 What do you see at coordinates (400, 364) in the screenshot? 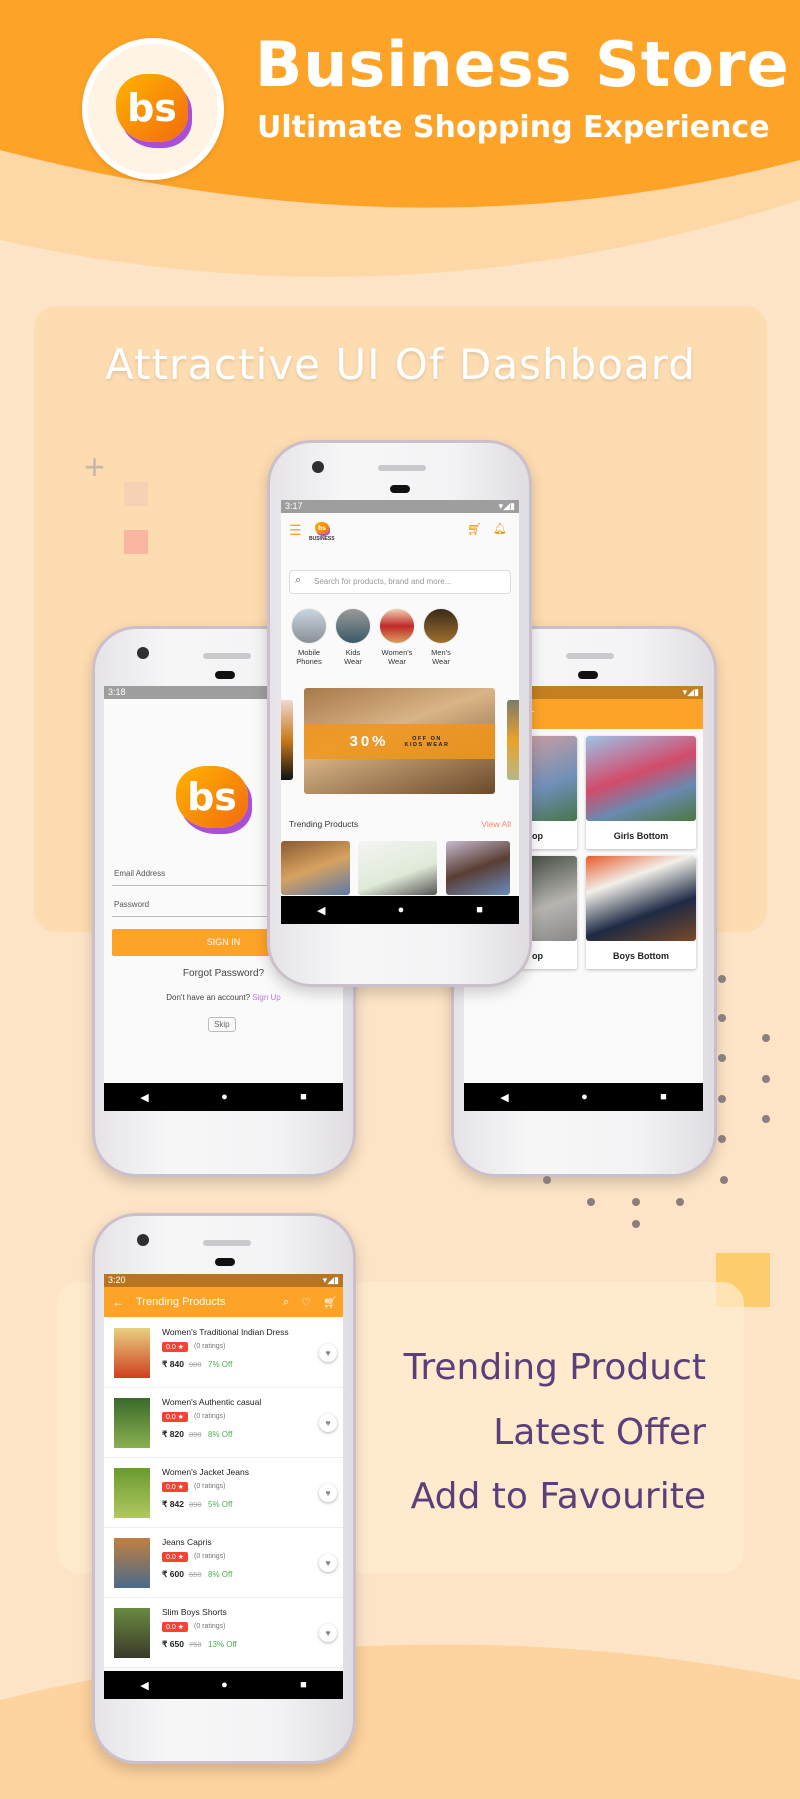
I see `section-title: Attractive UI Of Dashboard` at bounding box center [400, 364].